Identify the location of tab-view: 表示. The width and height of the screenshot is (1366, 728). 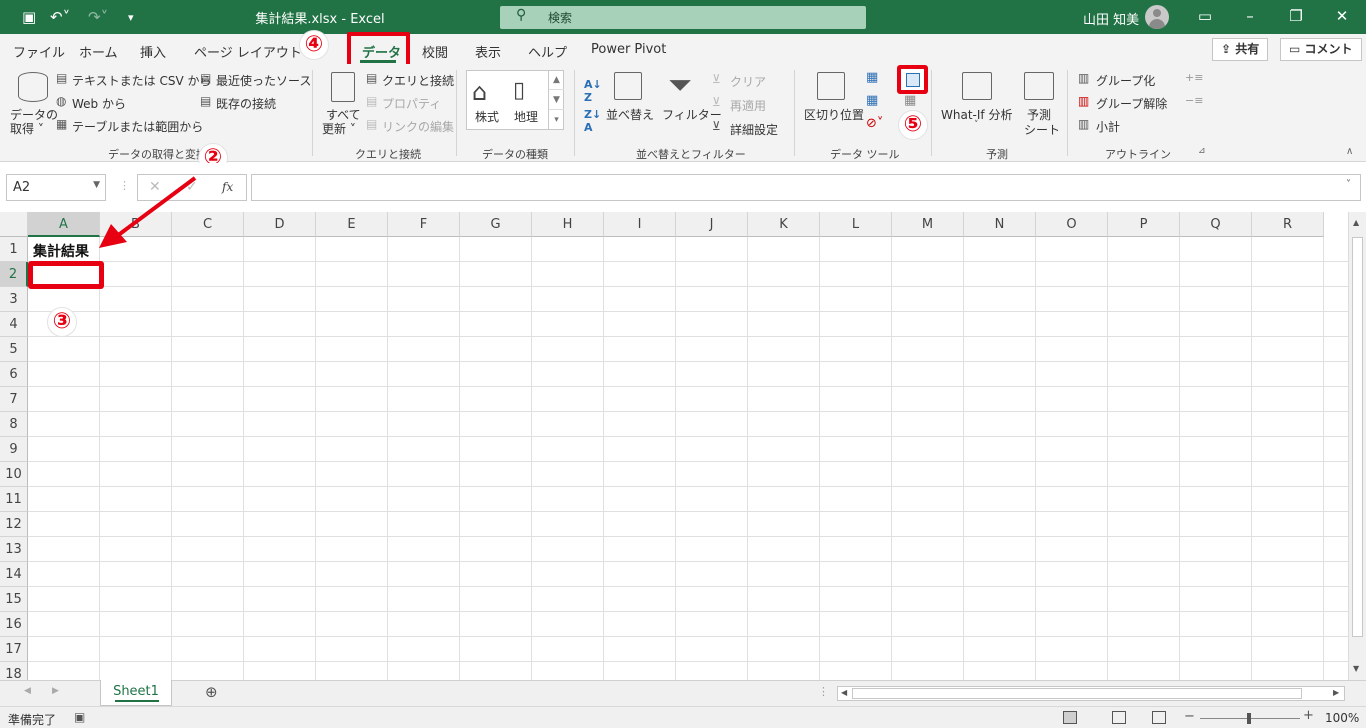
(488, 51).